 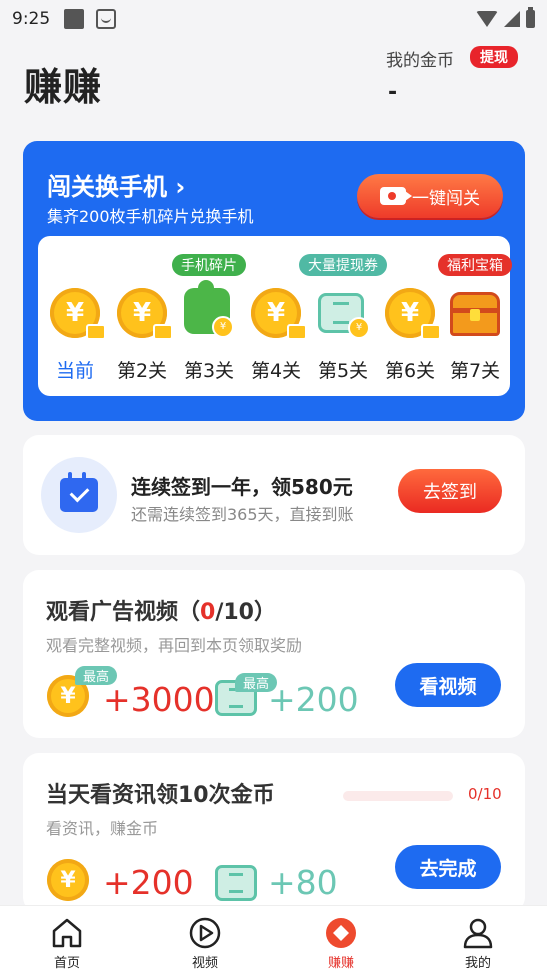 What do you see at coordinates (393, 92) in the screenshot?
I see `coin-balance: -` at bounding box center [393, 92].